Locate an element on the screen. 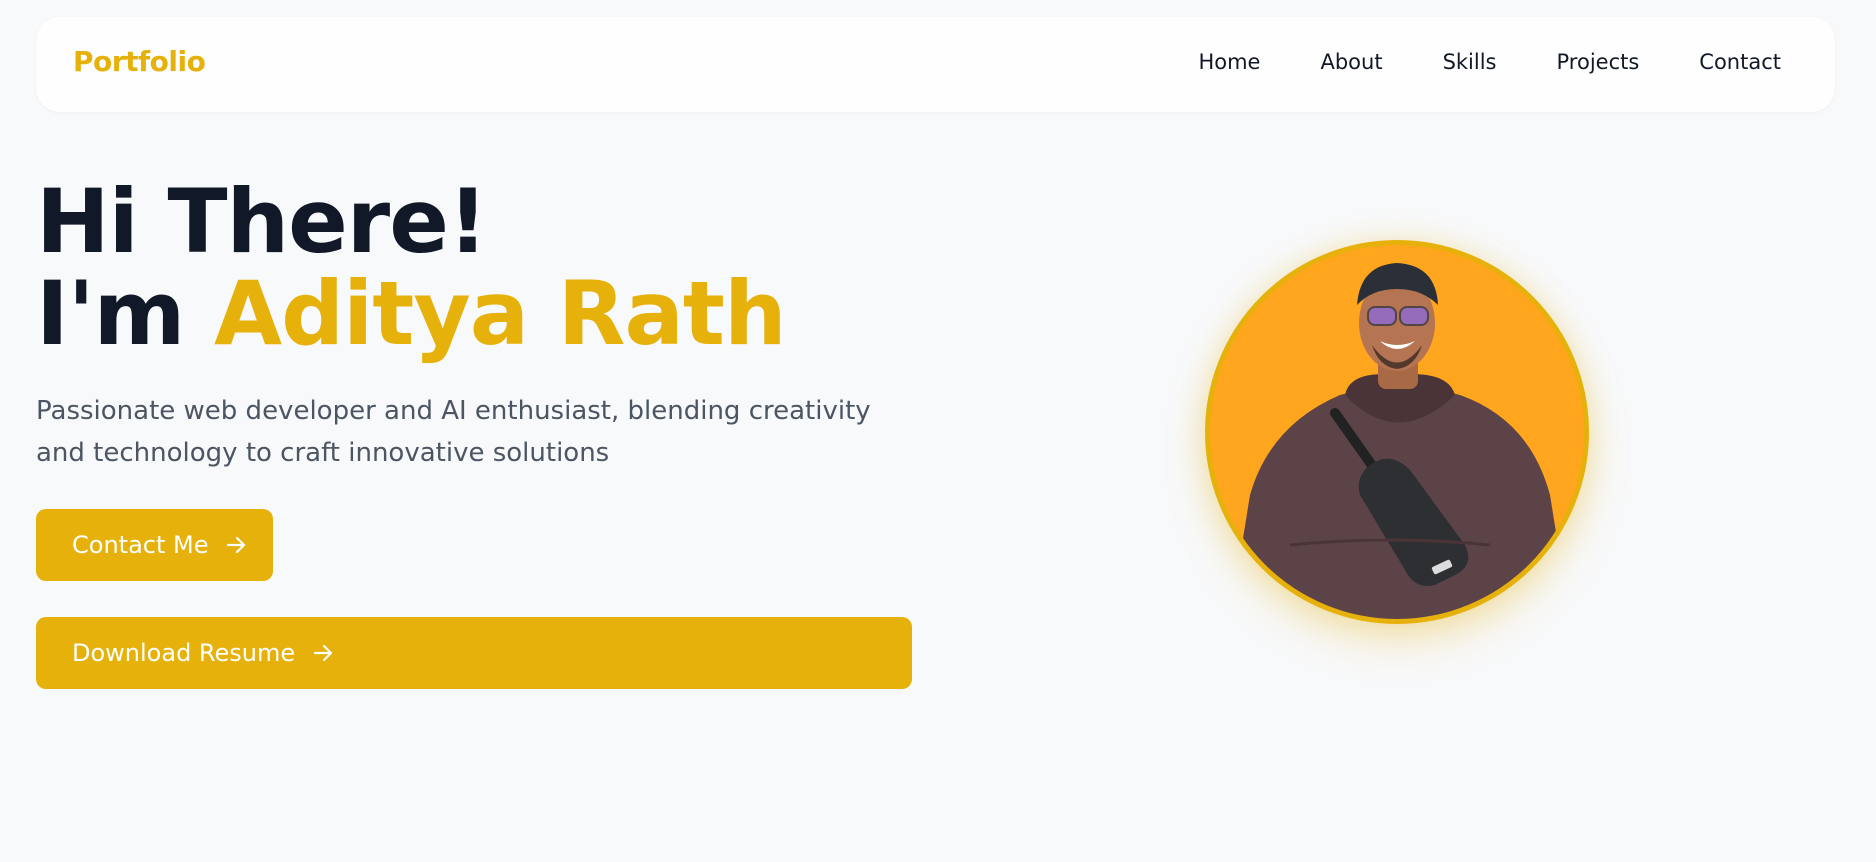  brand-logo: Portfolio is located at coordinates (139, 62).